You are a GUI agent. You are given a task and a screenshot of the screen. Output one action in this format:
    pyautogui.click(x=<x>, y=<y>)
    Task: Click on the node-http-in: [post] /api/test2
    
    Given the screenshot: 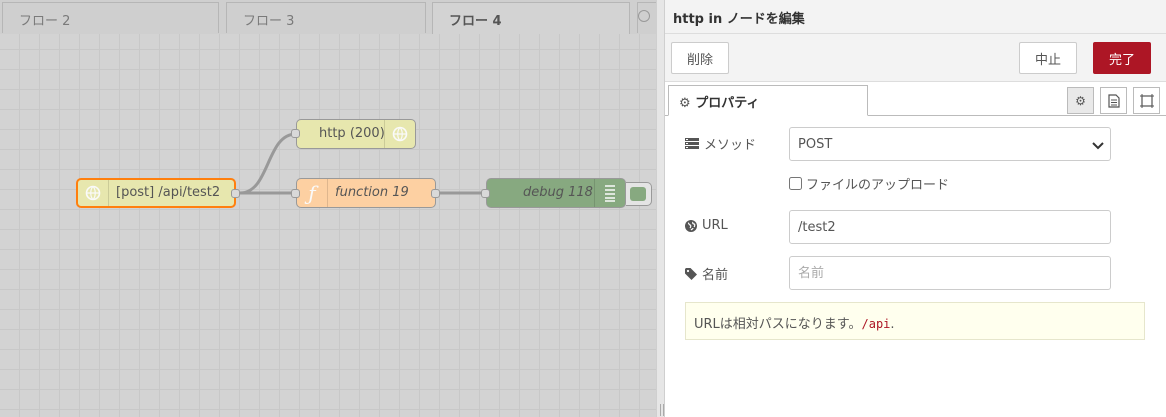 What is the action you would take?
    pyautogui.click(x=156, y=193)
    